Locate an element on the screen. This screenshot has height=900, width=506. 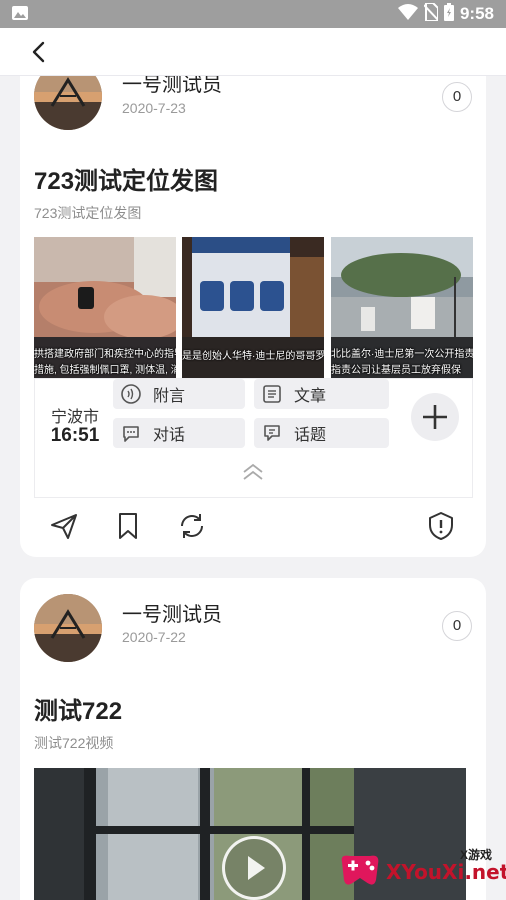
gallery-image: 拱搭建政府部门和疾控中心的指导, 措施, 包括强制佩口罩, 测体温, 消 is located at coordinates (105, 307).